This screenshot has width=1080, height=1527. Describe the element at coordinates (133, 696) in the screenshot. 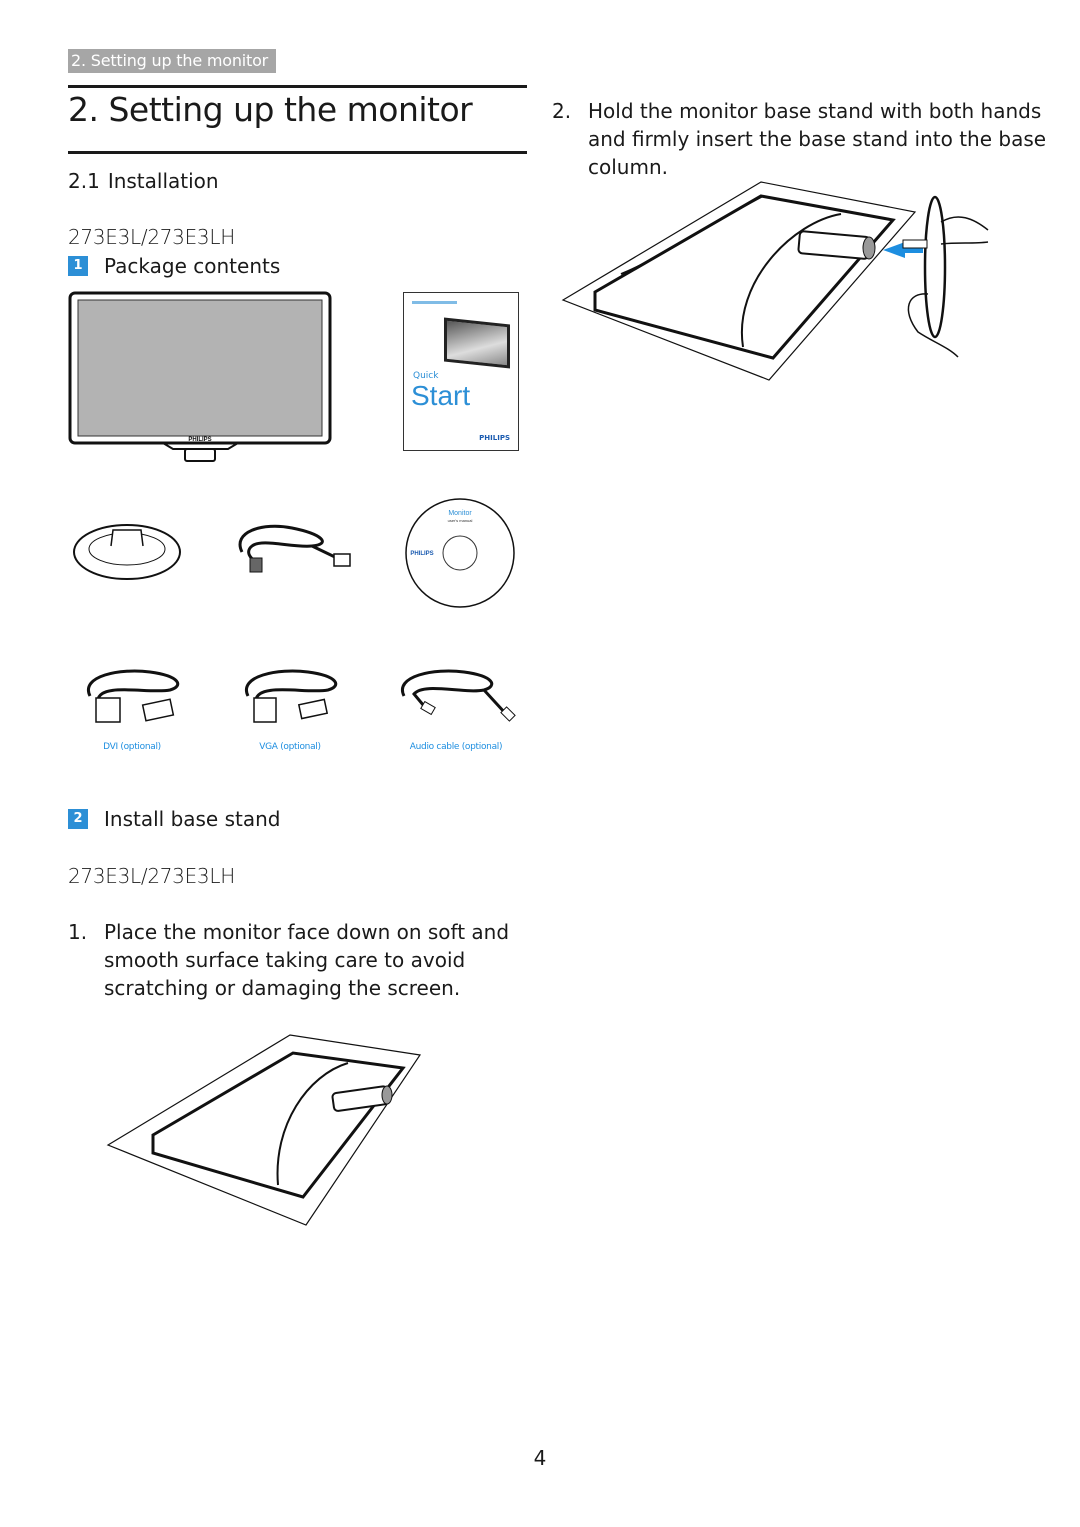

I see `dvi-cable-illustration` at that location.